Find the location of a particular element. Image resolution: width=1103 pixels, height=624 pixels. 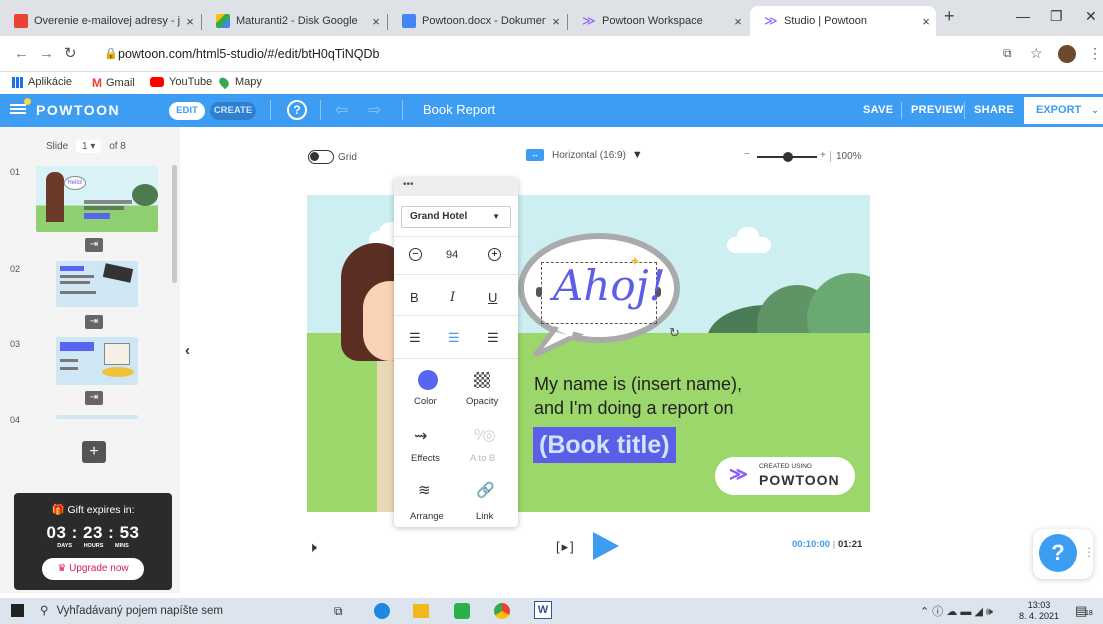

slide-thumbnail-1: Hello! is located at coordinates (97, 199).